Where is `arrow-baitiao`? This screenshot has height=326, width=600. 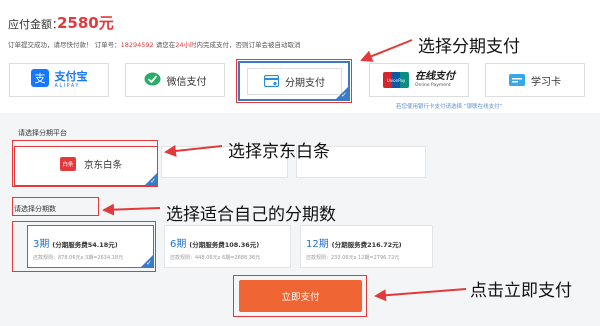 arrow-baitiao is located at coordinates (193, 150).